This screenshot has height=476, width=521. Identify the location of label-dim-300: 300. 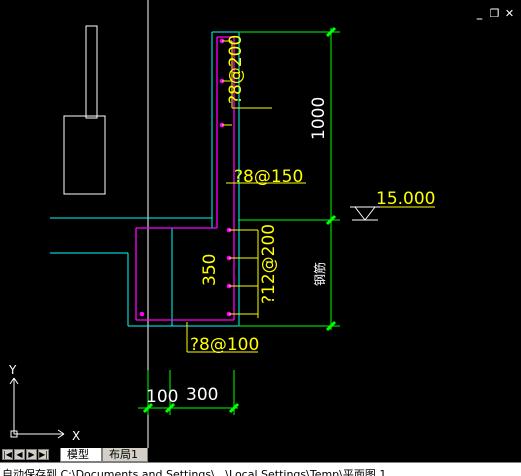
(202, 395).